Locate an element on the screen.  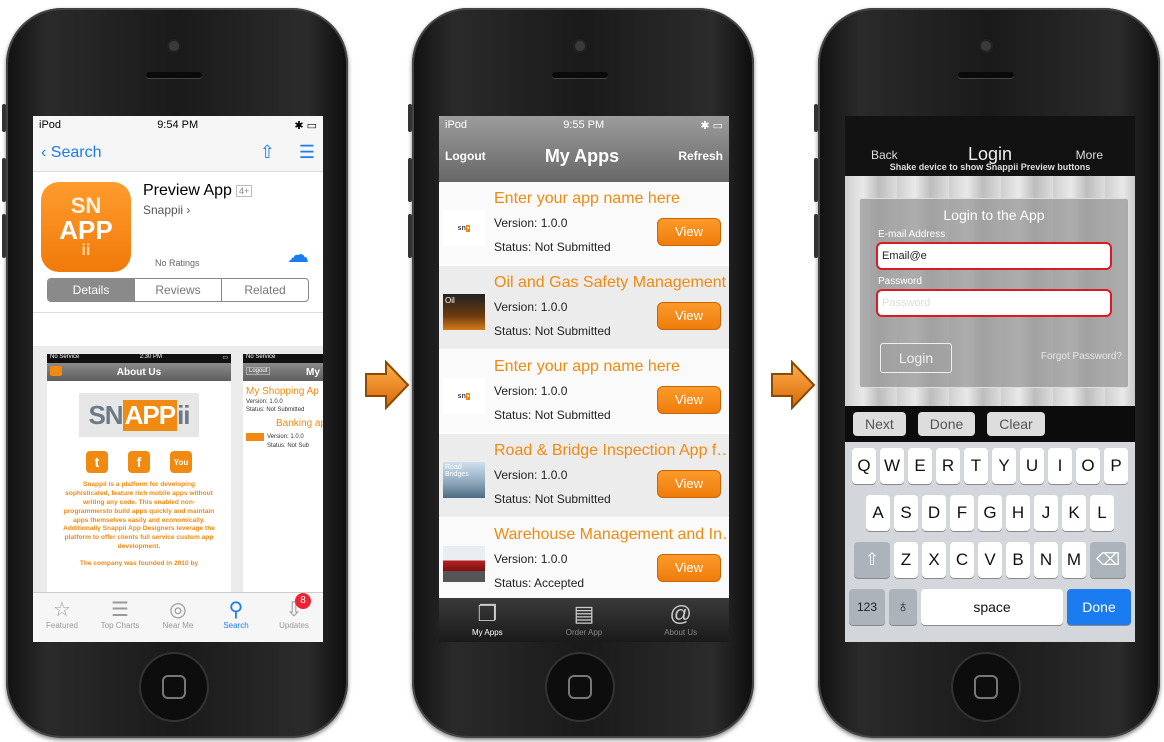
key-b: B is located at coordinates (1018, 560).